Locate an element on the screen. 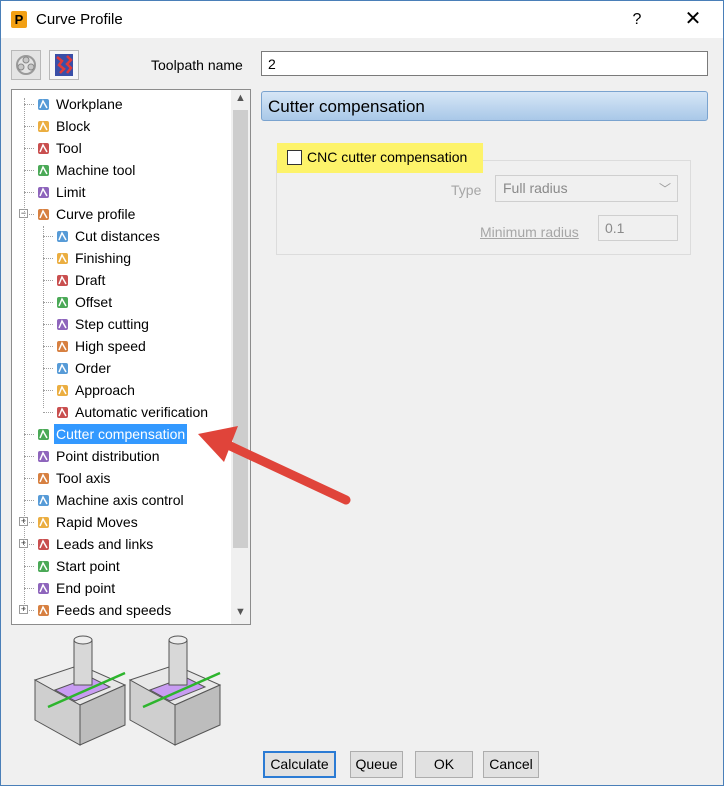 This screenshot has height=786, width=724. tree-item-label: Draft is located at coordinates (90, 280).